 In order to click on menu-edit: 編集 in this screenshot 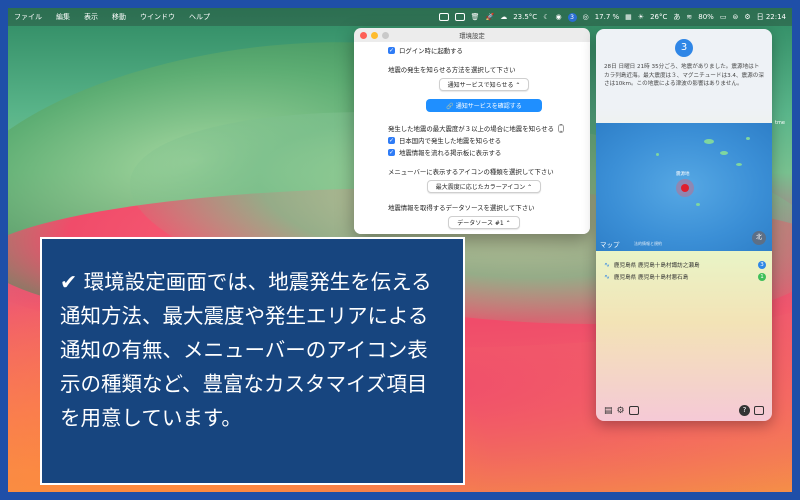, I will do `click(63, 17)`.